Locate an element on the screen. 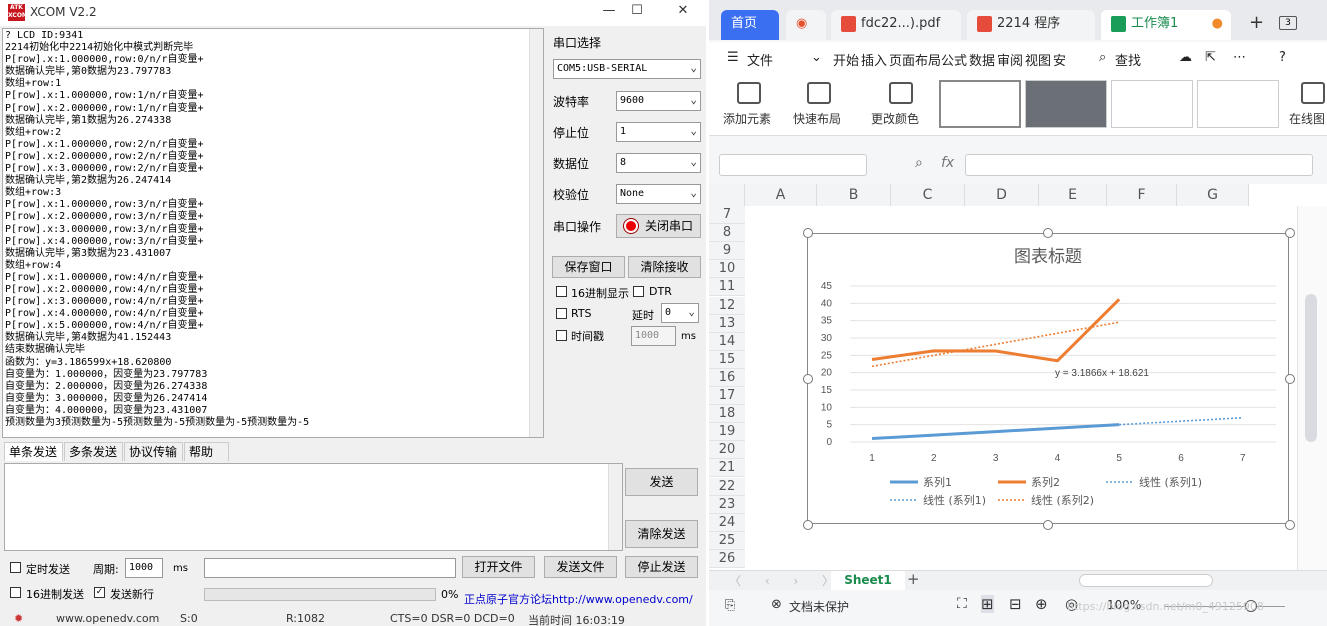 This screenshot has width=1327, height=626. menu-icon: ☰ is located at coordinates (733, 57).